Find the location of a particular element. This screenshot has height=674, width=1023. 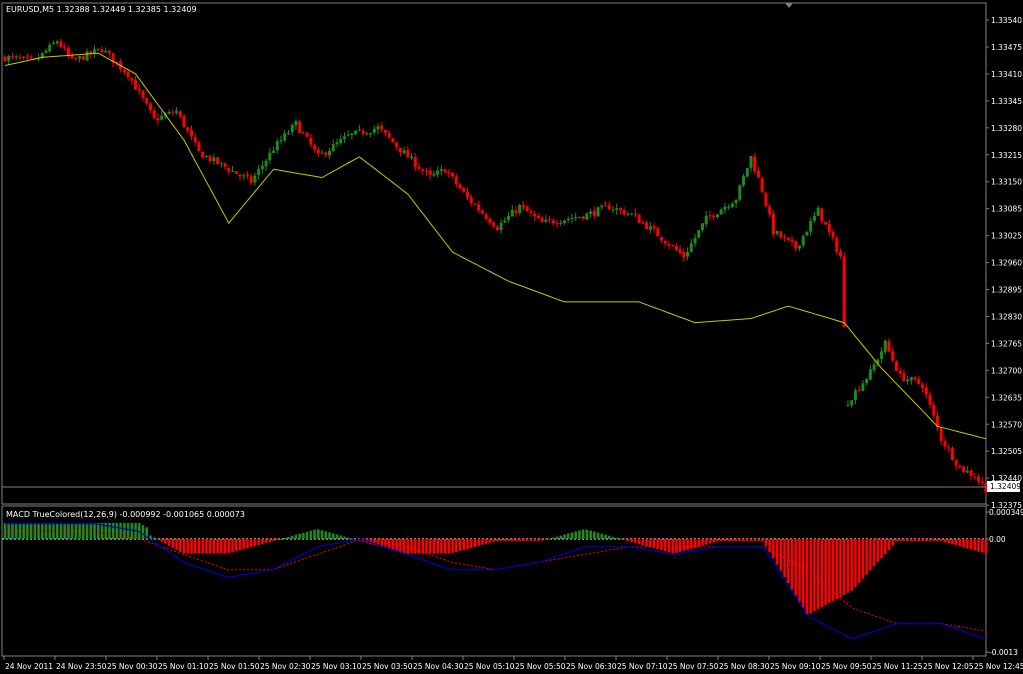

time-tick-label: 25 Nov 05:10 is located at coordinates (489, 666).